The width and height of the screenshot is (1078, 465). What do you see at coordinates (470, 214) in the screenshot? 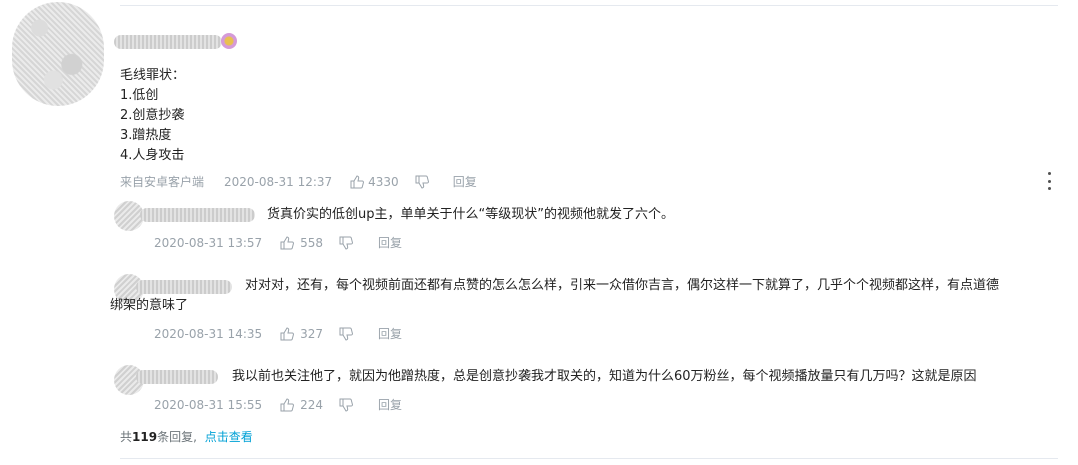
I see `reply-text: 货真价实的低创up主，单单关于什么“等级现状”的视频他就发了六个。` at bounding box center [470, 214].